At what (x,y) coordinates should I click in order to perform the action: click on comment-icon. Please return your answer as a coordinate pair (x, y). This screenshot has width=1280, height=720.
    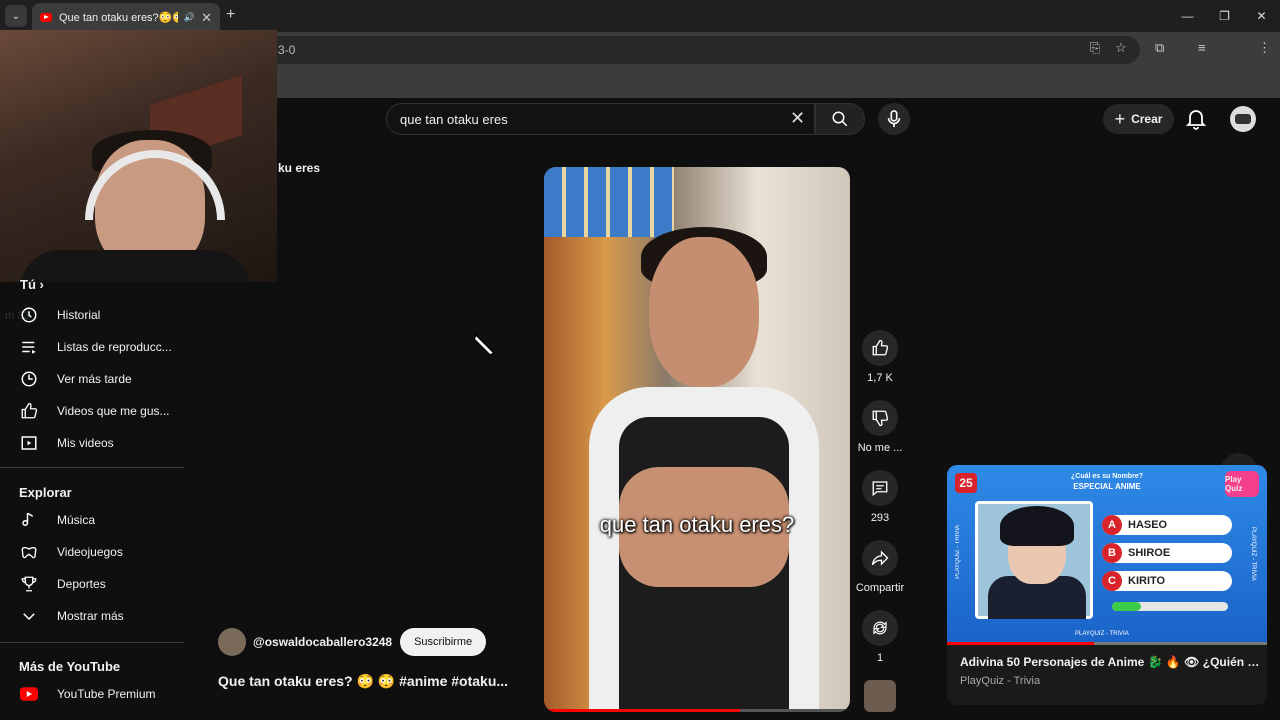
    Looking at the image, I should click on (880, 489).